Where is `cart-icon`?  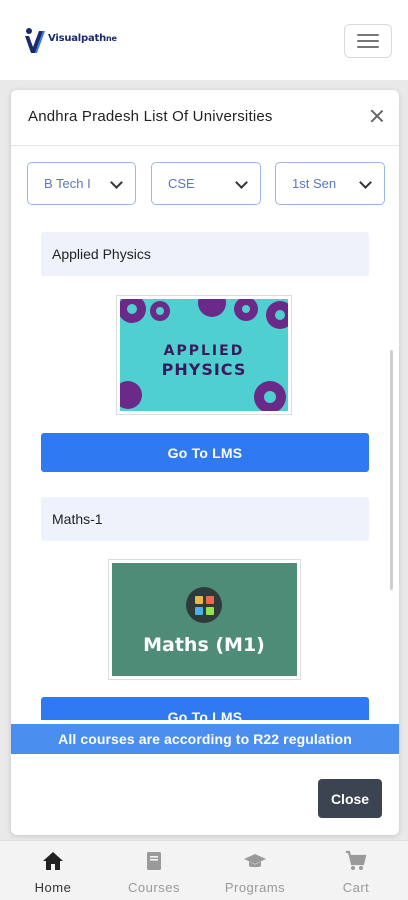
cart-icon is located at coordinates (356, 860).